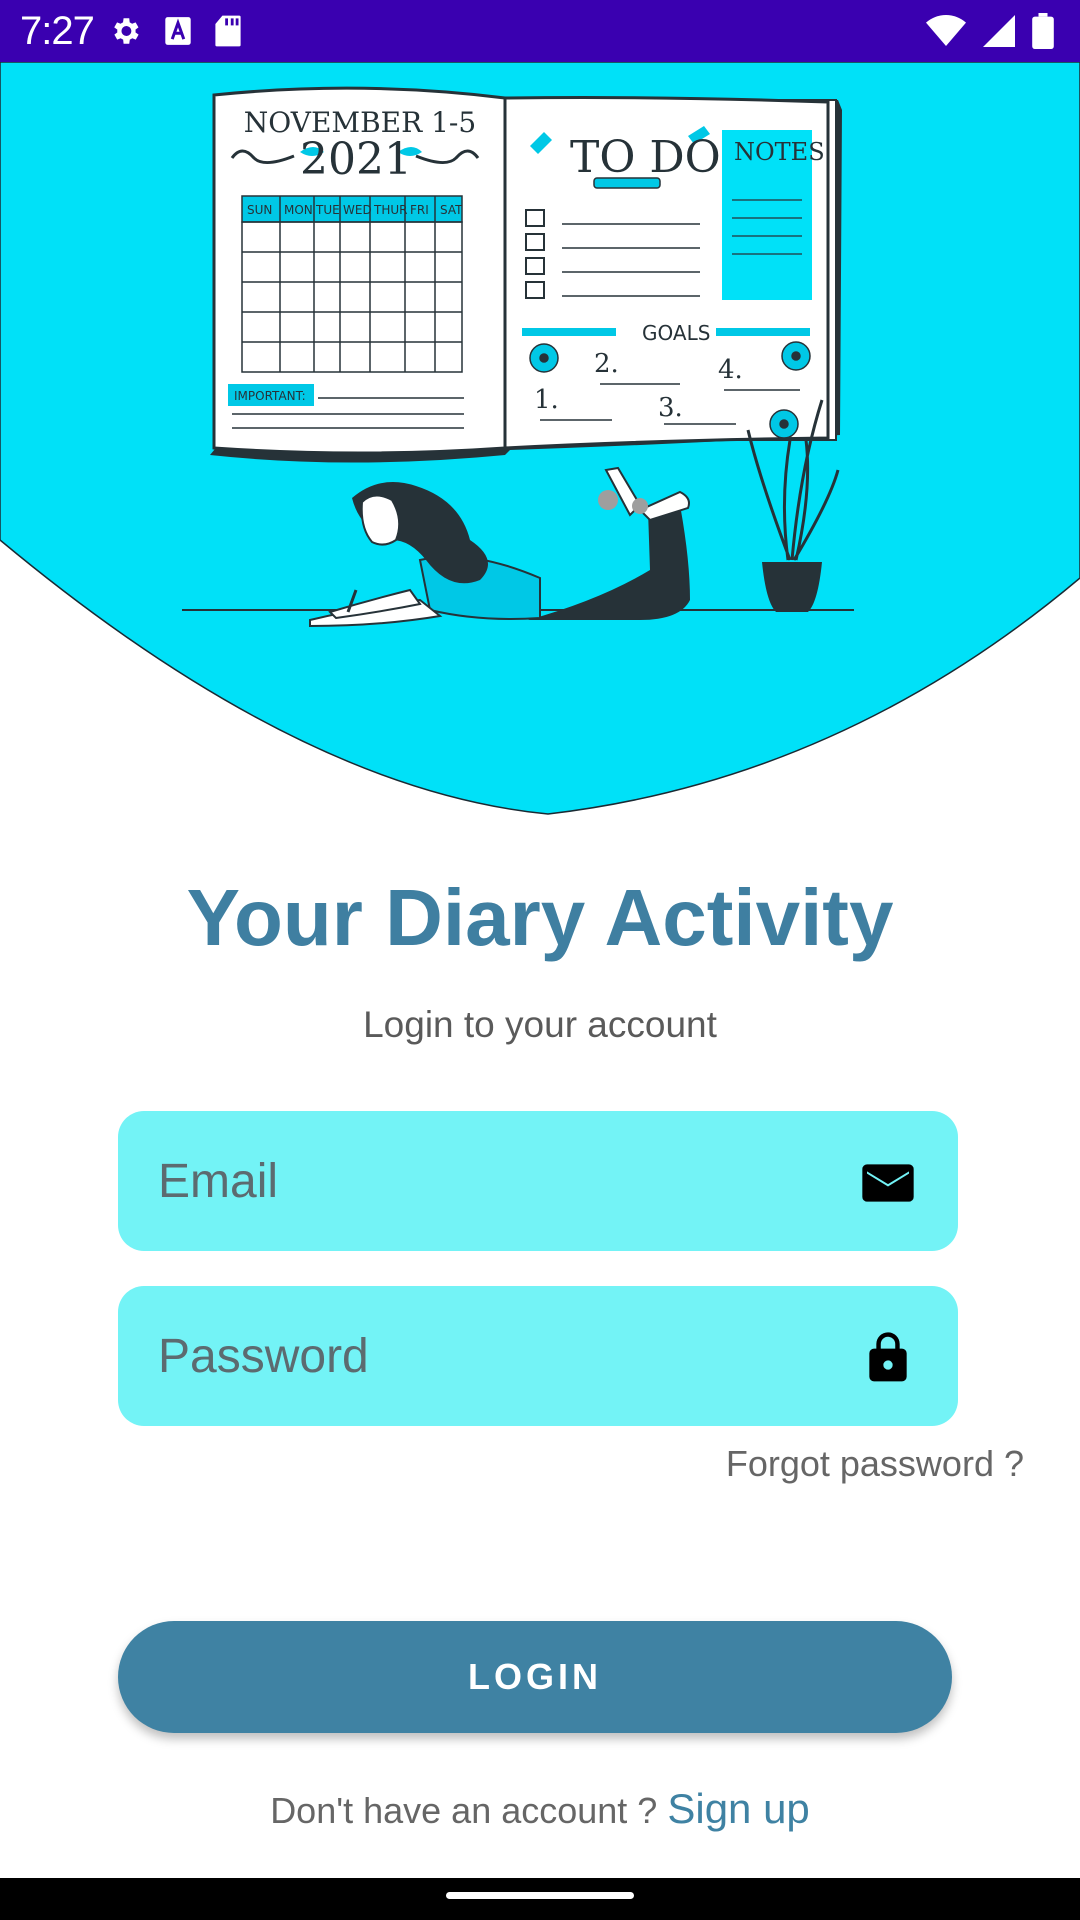 This screenshot has height=1920, width=1080. Describe the element at coordinates (540, 1024) in the screenshot. I see `login-subtitle: Login to your account` at that location.